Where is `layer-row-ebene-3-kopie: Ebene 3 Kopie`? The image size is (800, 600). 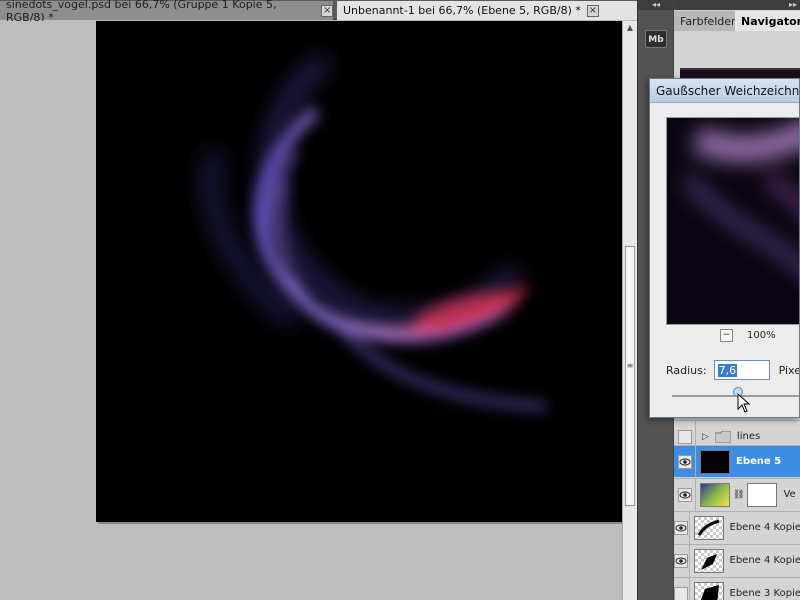
layer-row-ebene-3-kopie: Ebene 3 Kopie is located at coordinates (737, 588).